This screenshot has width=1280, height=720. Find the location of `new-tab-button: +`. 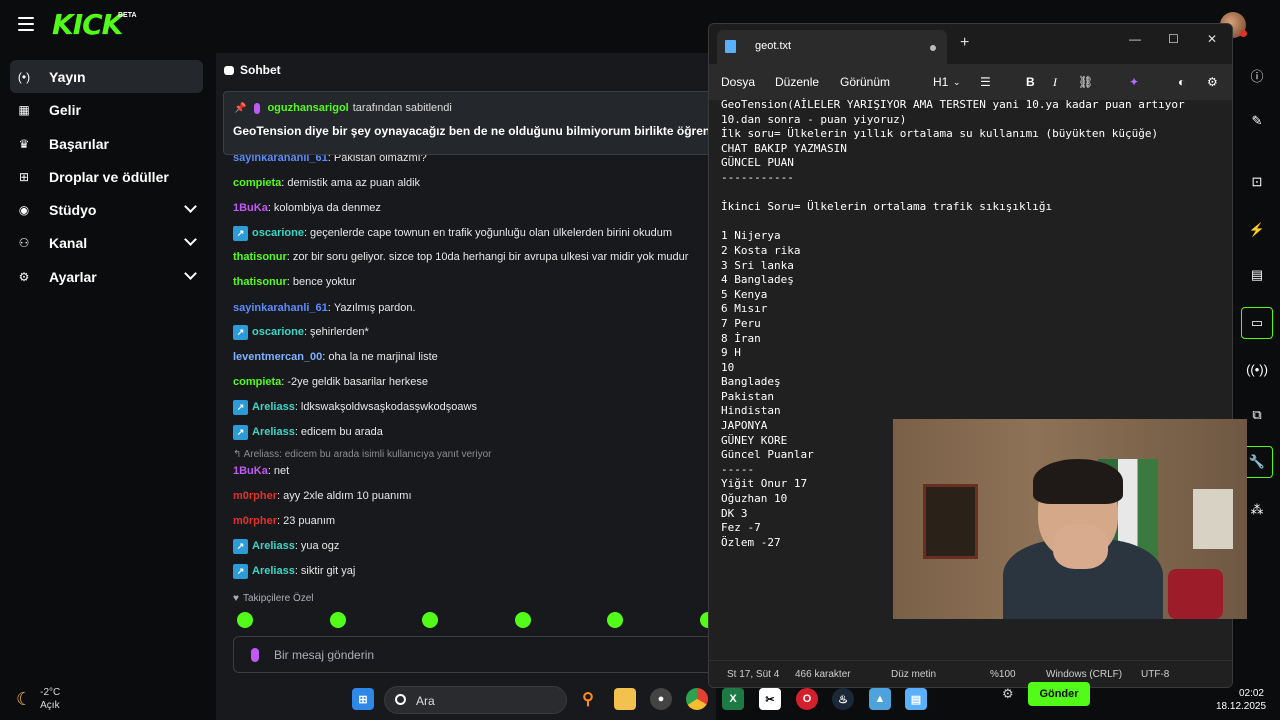

new-tab-button: + is located at coordinates (964, 43).